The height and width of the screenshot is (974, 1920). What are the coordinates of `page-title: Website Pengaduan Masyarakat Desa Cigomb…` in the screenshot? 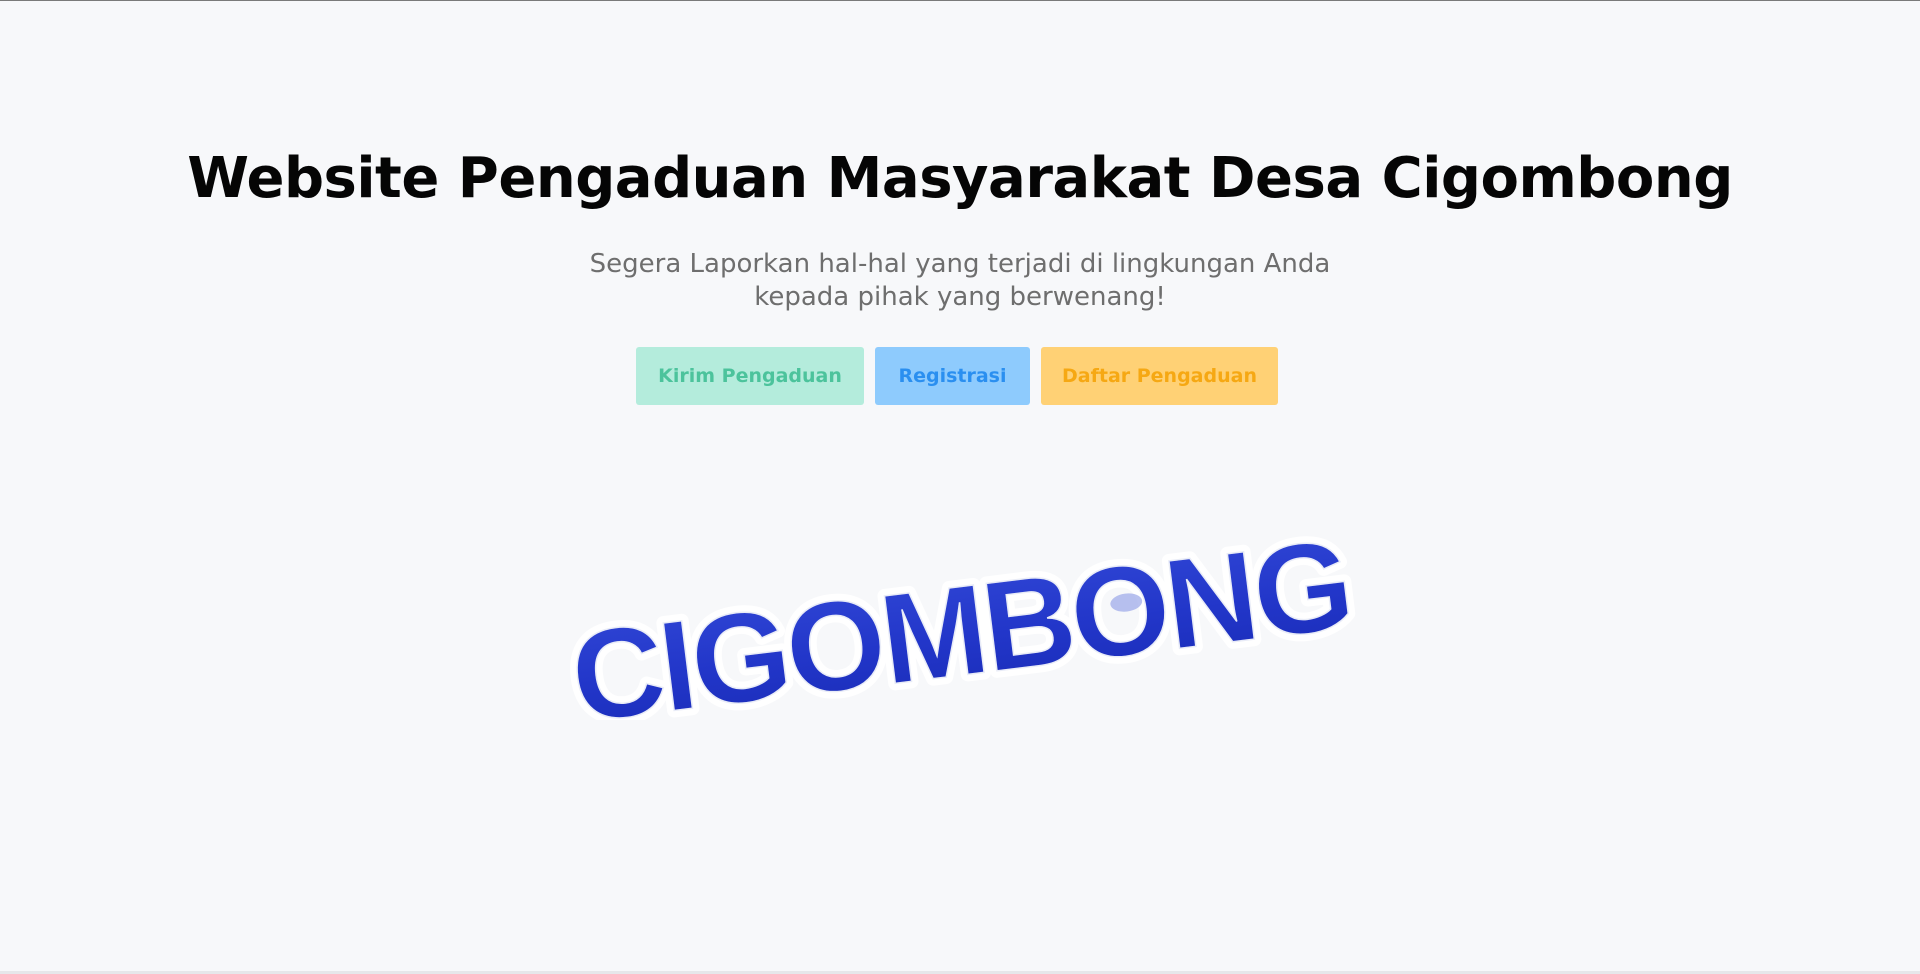 It's located at (960, 178).